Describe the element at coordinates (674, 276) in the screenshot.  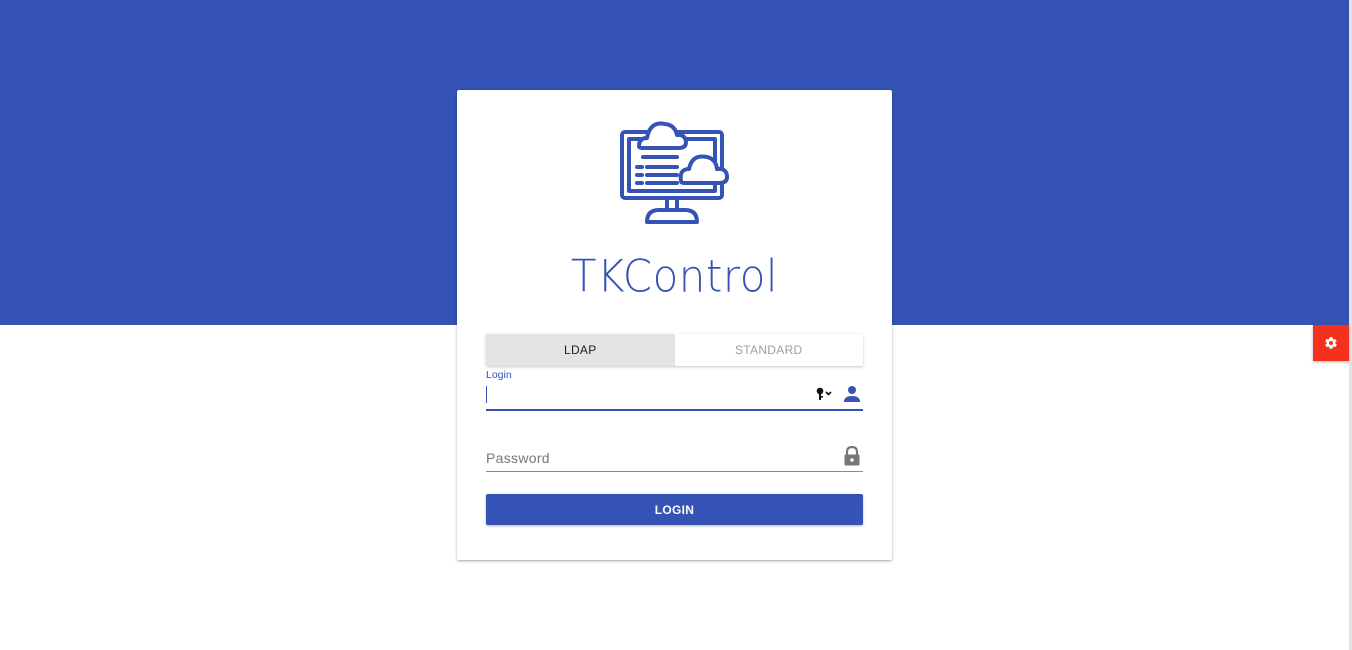
I see `app-title: TKControl` at that location.